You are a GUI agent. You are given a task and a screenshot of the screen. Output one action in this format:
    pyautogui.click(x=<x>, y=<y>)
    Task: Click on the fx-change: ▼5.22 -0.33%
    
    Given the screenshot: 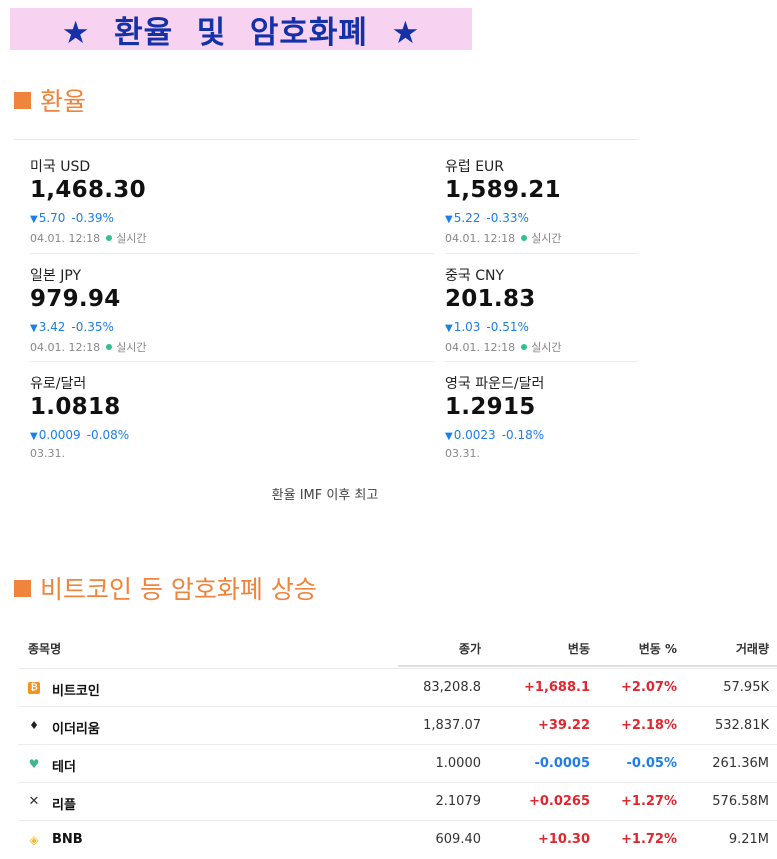 What is the action you would take?
    pyautogui.click(x=487, y=218)
    